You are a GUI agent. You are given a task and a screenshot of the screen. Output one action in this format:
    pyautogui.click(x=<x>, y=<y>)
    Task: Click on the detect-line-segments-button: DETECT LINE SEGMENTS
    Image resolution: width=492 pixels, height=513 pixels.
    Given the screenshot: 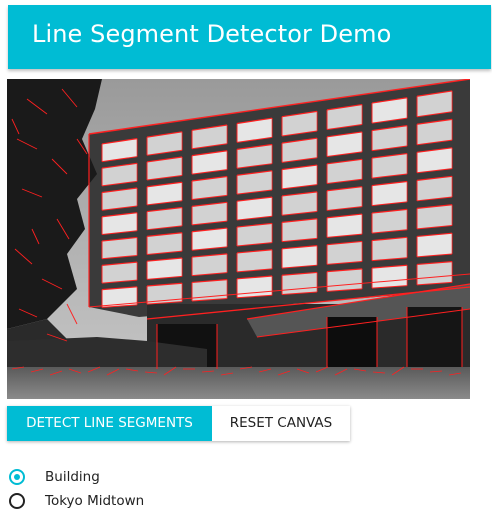 What is the action you would take?
    pyautogui.click(x=109, y=423)
    